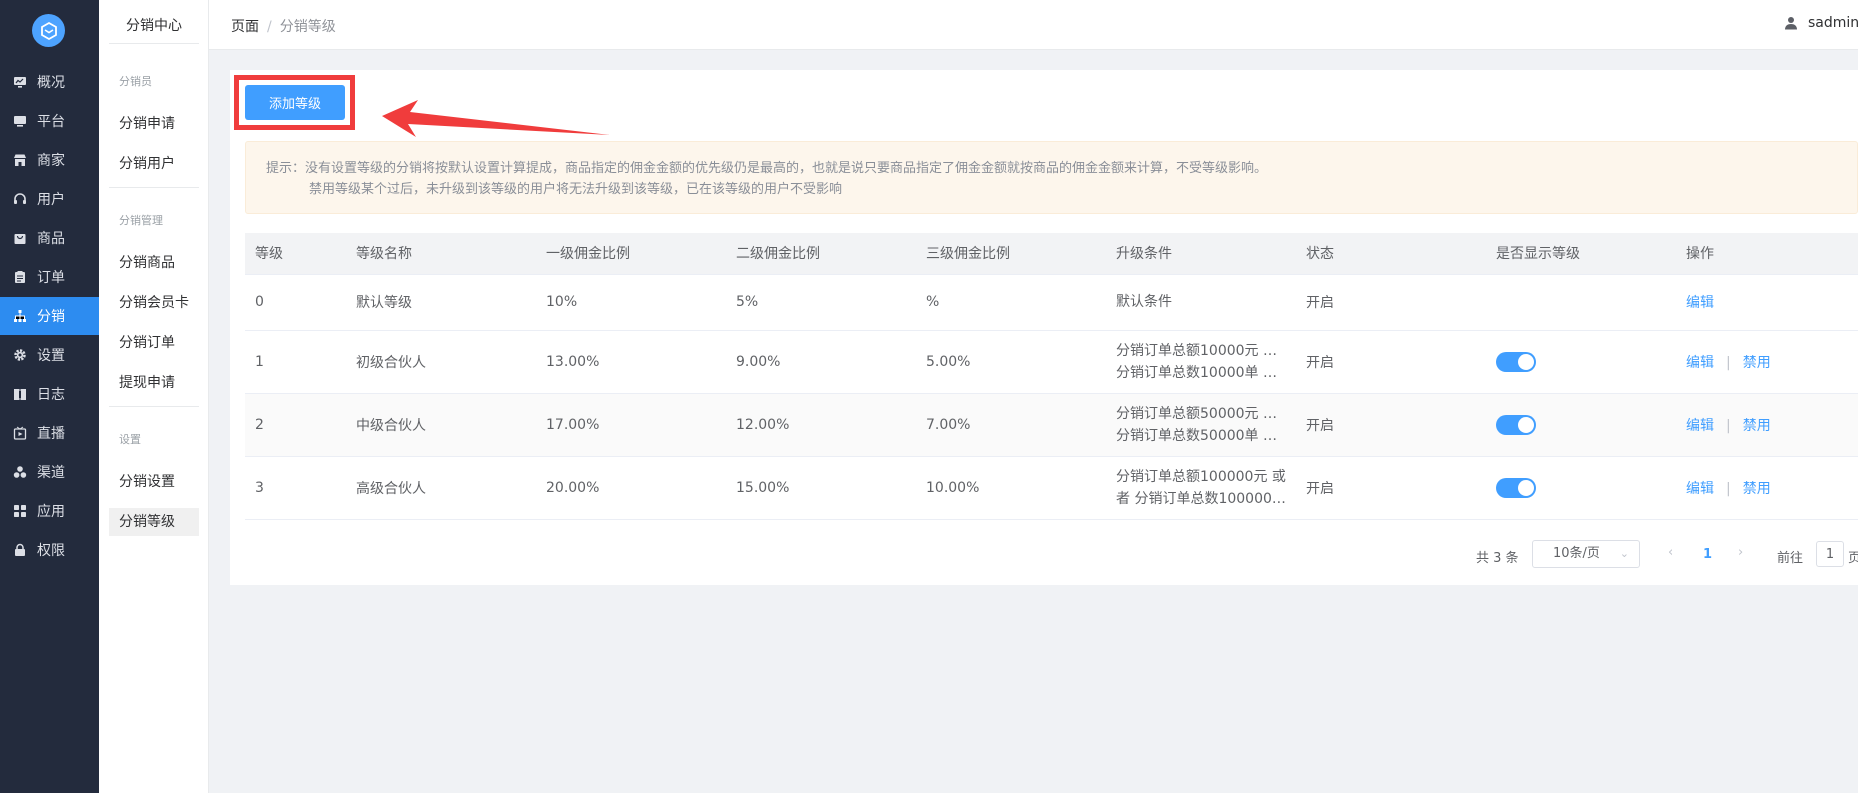 The width and height of the screenshot is (1858, 793). What do you see at coordinates (821, 488) in the screenshot?
I see `cell-rate-2: 15.00%` at bounding box center [821, 488].